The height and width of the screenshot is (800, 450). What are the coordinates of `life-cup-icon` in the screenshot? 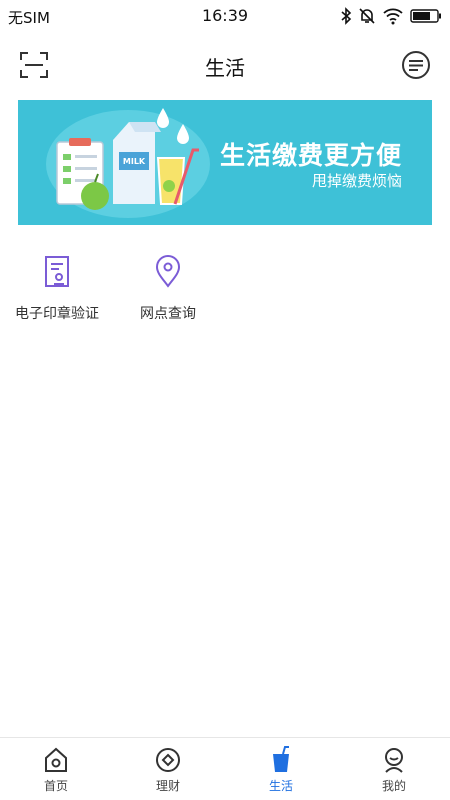 It's located at (281, 759).